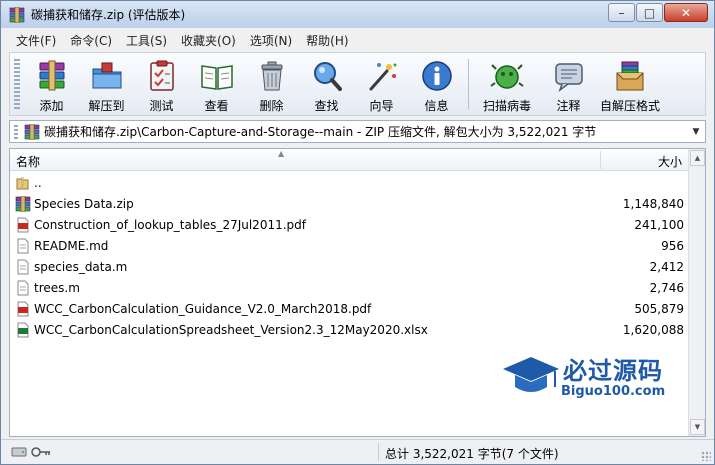 The width and height of the screenshot is (715, 465). I want to click on sfx-button-label: 自解压格式, so click(629, 106).